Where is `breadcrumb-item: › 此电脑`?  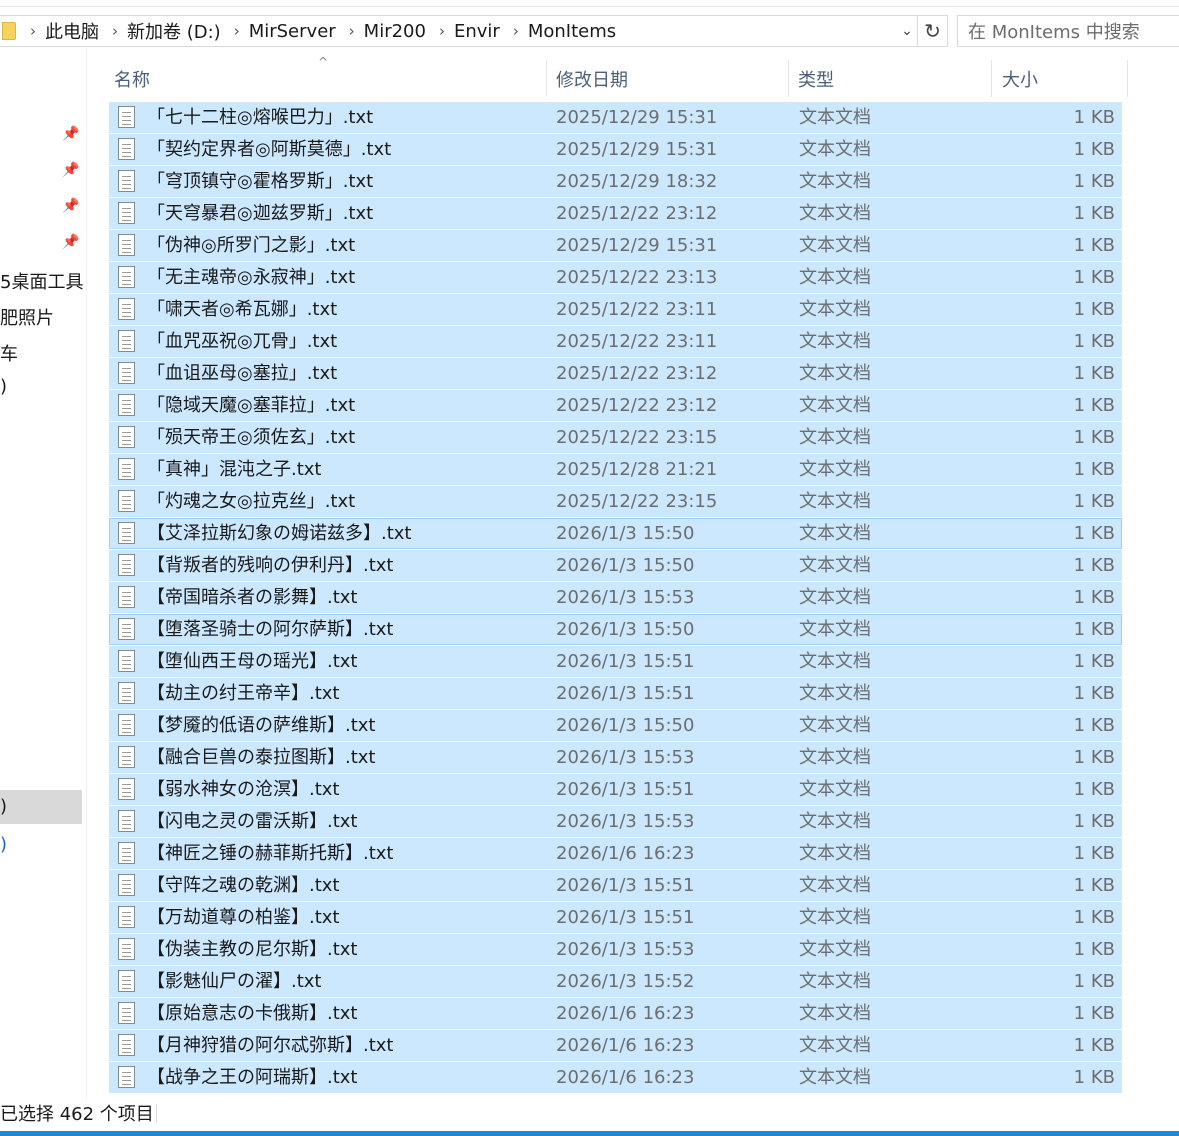 breadcrumb-item: › 此电脑 is located at coordinates (71, 31).